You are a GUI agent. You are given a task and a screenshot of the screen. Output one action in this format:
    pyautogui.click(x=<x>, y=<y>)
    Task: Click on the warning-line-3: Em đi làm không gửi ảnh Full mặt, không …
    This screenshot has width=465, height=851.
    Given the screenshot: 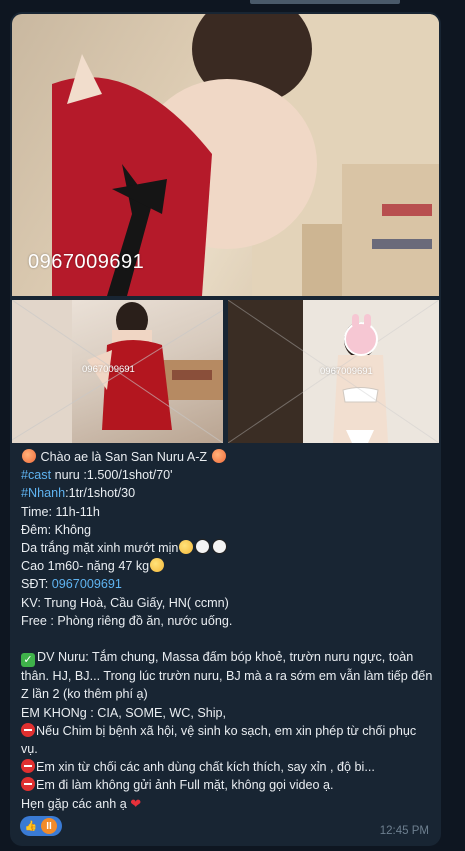 What is the action you would take?
    pyautogui.click(x=227, y=785)
    